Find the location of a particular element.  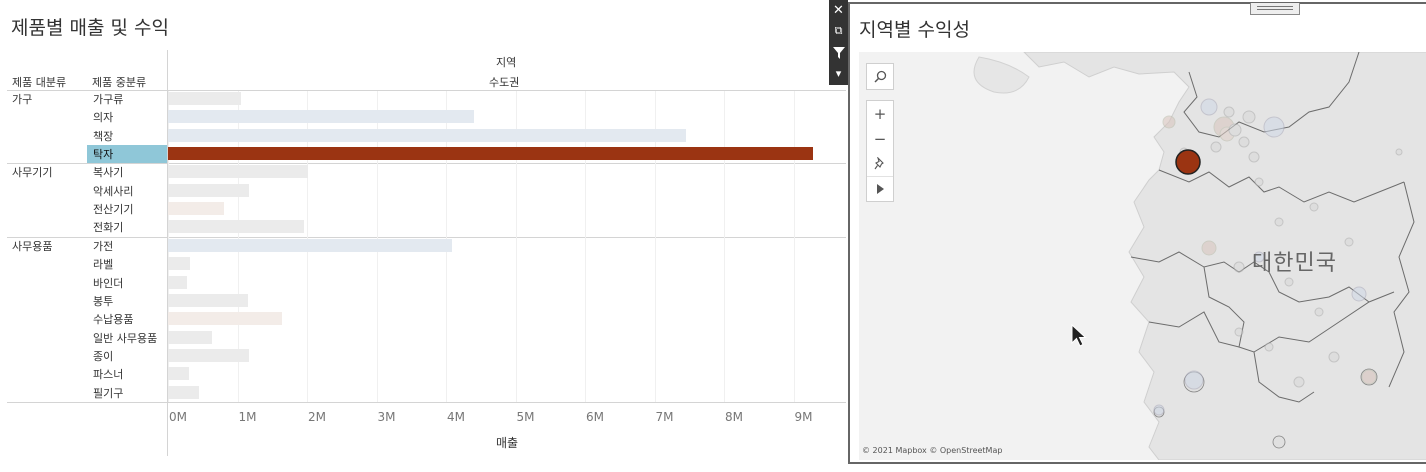

subcategory-label: 라벨 is located at coordinates (103, 264).